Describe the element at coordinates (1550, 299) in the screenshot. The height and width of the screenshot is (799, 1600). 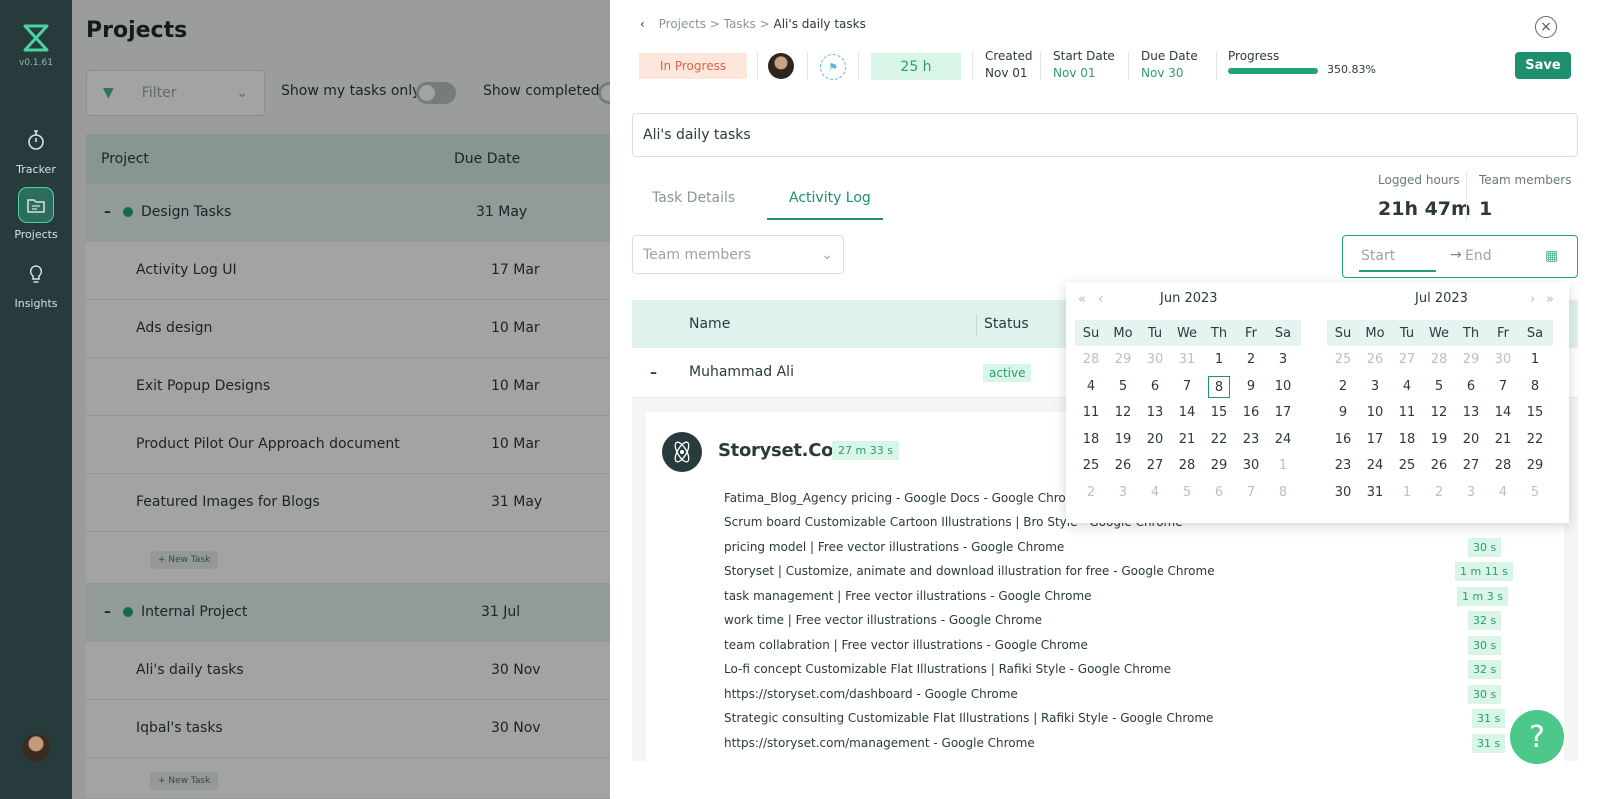
I see `next-year-icon: »` at that location.